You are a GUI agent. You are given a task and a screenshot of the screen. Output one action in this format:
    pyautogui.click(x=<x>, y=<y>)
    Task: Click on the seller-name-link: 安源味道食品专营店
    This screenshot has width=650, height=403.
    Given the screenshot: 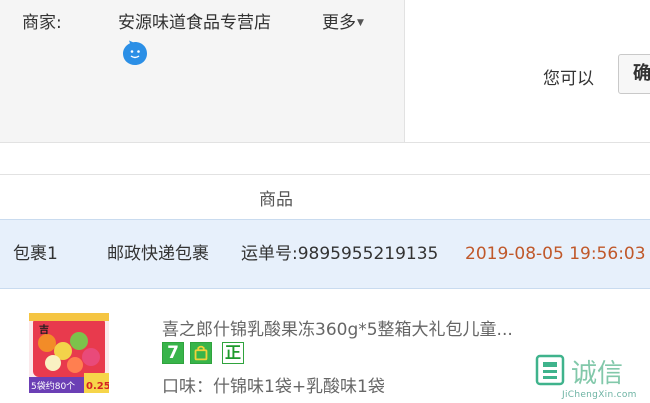 What is the action you would take?
    pyautogui.click(x=194, y=23)
    